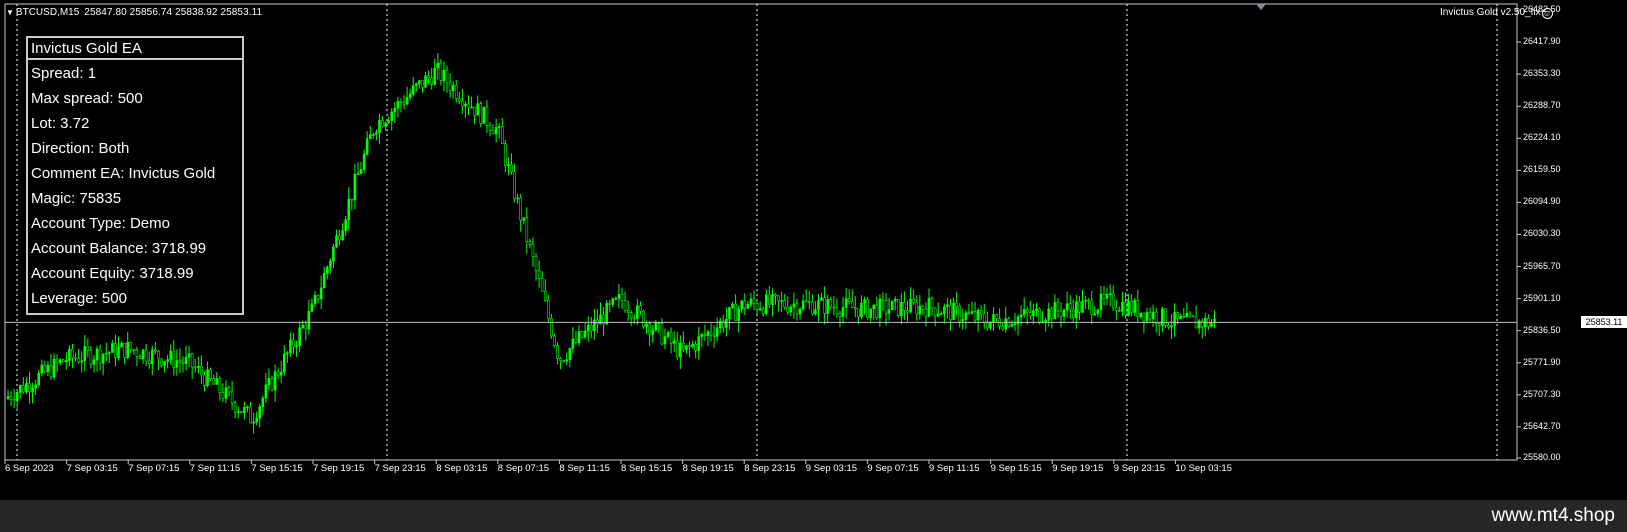 Image resolution: width=1627 pixels, height=532 pixels. What do you see at coordinates (1542, 233) in the screenshot?
I see `price-tick-label: 26030.30` at bounding box center [1542, 233].